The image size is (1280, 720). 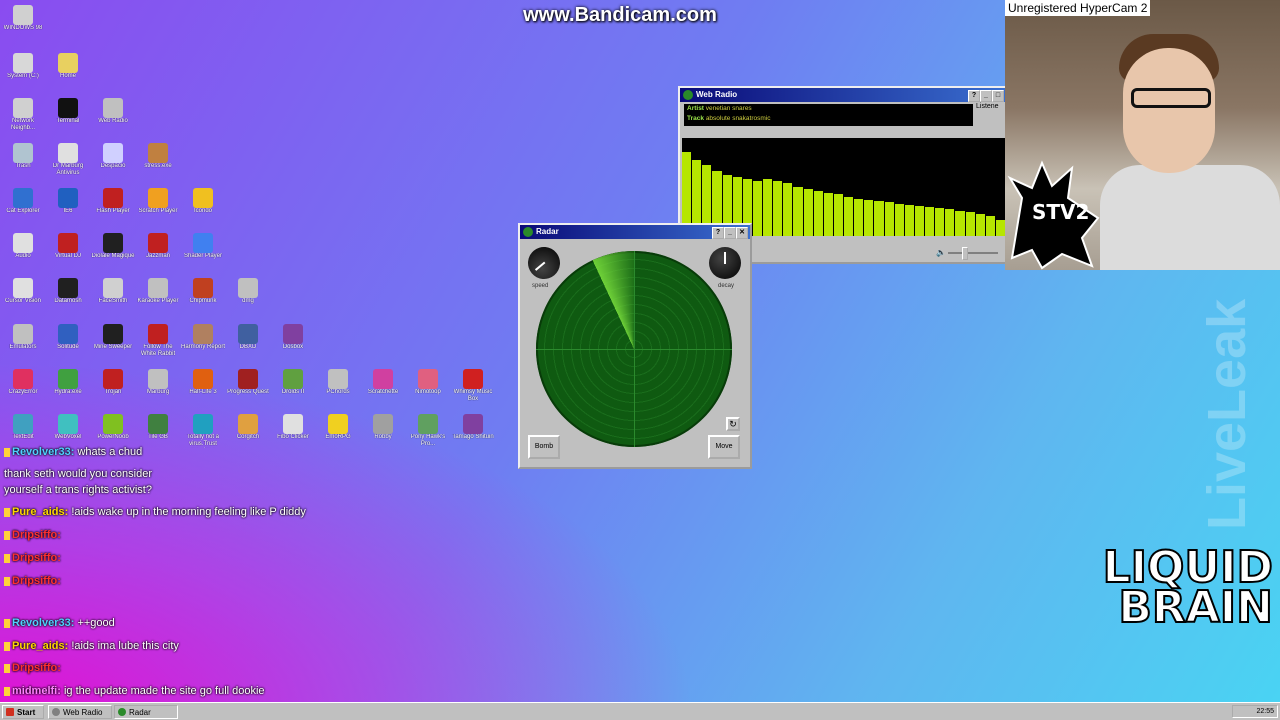 What do you see at coordinates (1169, 110) in the screenshot?
I see `streamer-head` at bounding box center [1169, 110].